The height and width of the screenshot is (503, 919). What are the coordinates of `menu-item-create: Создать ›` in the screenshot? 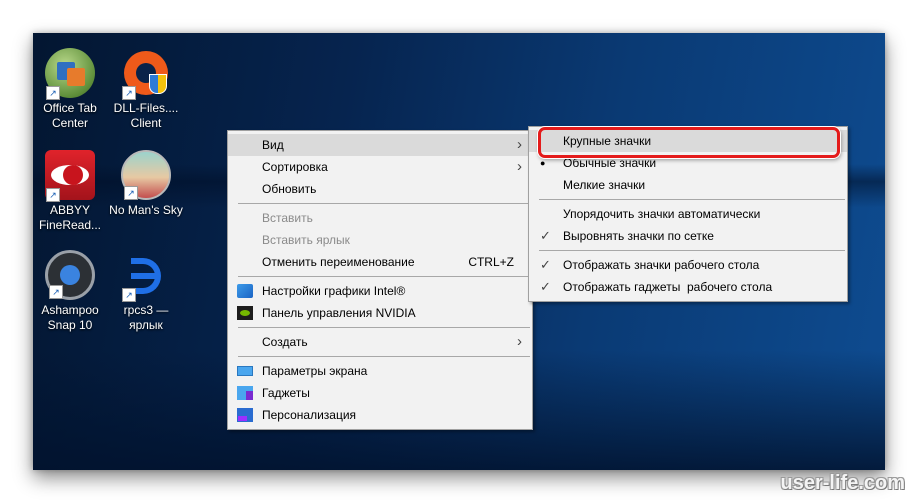 It's located at (380, 342).